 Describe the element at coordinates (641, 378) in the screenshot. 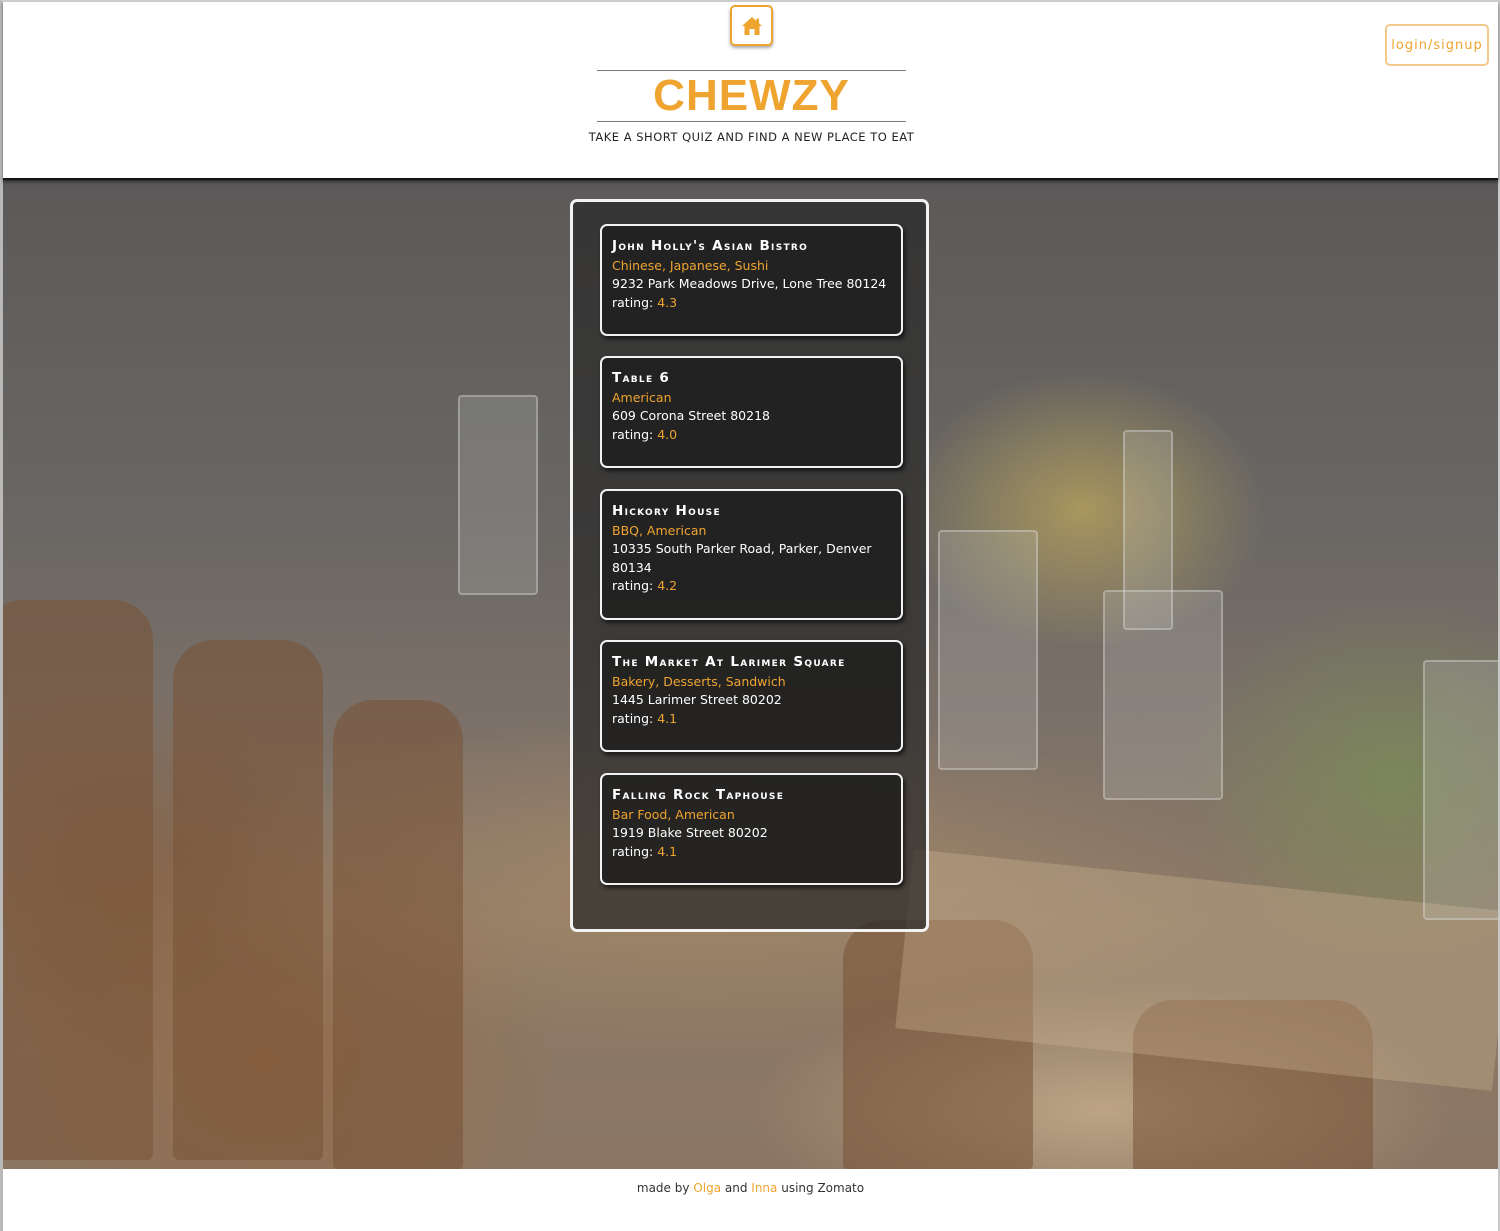

I see `restaurant-name: Table 6` at that location.